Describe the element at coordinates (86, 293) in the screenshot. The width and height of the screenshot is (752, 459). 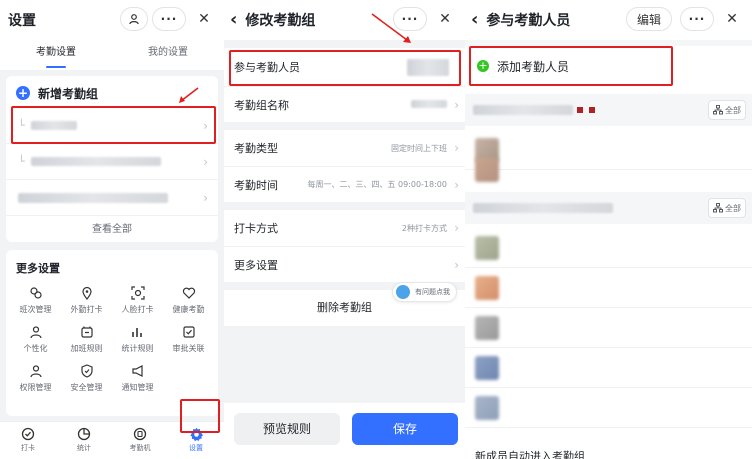
I see `location-icon` at that location.